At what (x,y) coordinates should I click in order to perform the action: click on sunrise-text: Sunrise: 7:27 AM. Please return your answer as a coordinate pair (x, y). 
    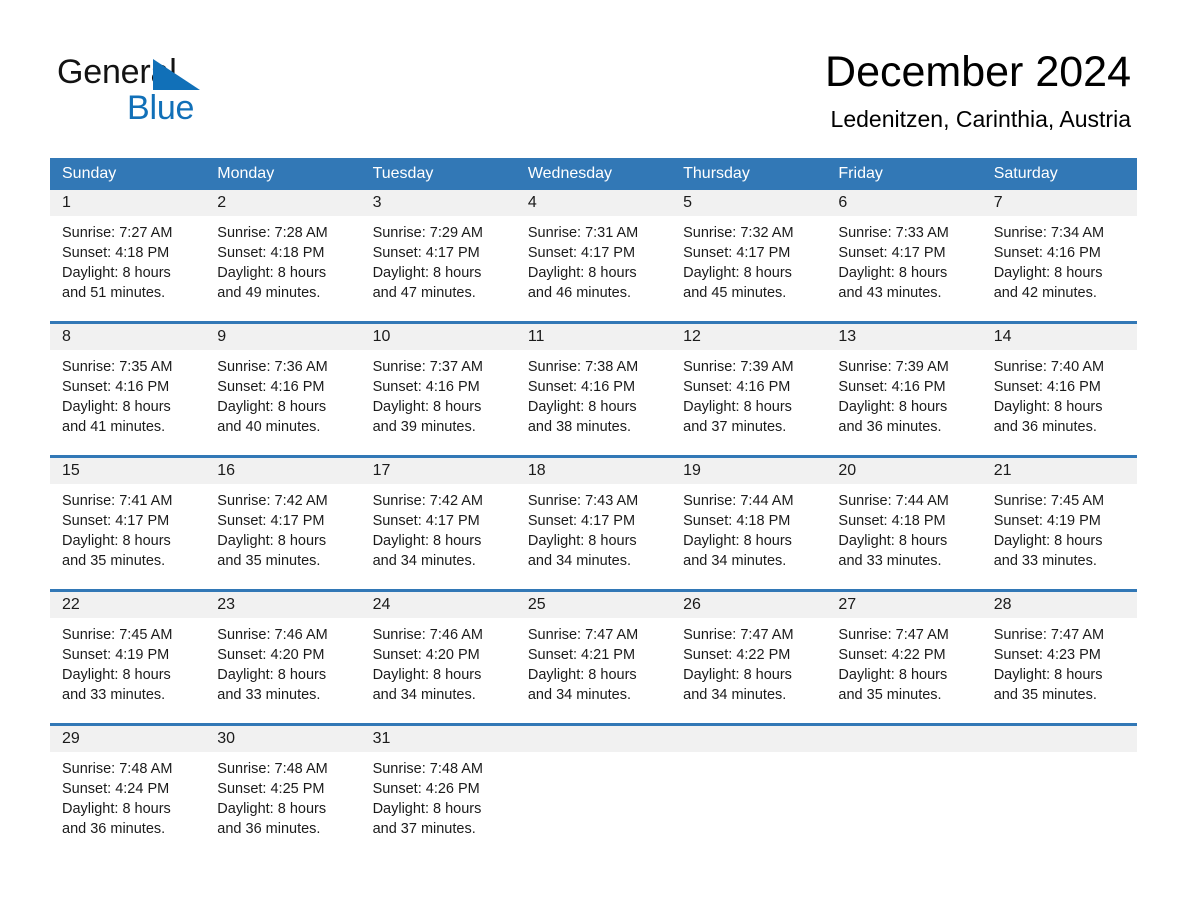
    Looking at the image, I should click on (117, 233).